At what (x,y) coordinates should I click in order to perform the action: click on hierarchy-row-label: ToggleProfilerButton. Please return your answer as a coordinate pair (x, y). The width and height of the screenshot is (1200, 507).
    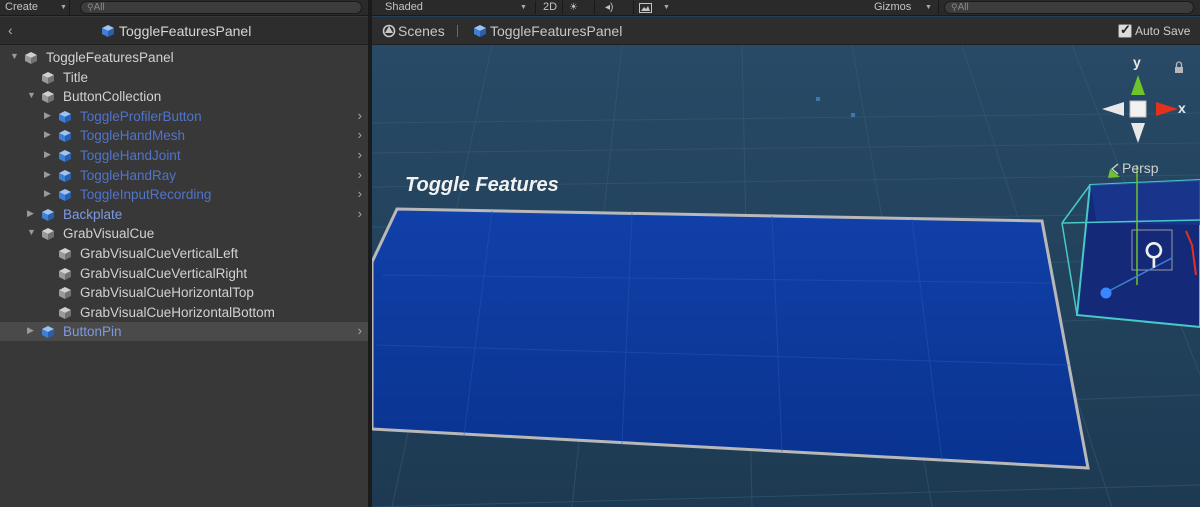
    Looking at the image, I should click on (141, 116).